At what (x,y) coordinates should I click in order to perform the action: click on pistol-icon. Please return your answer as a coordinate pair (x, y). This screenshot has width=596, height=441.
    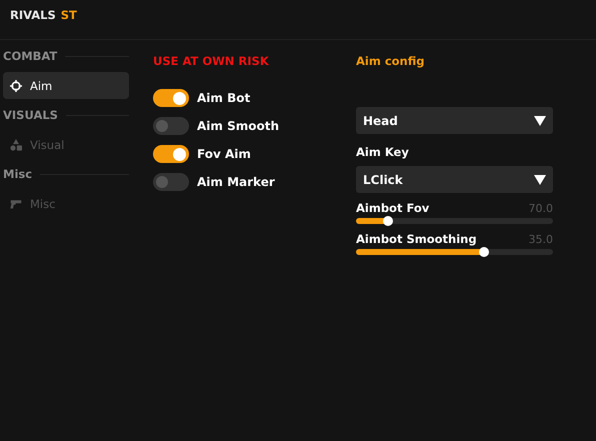
    Looking at the image, I should click on (16, 204).